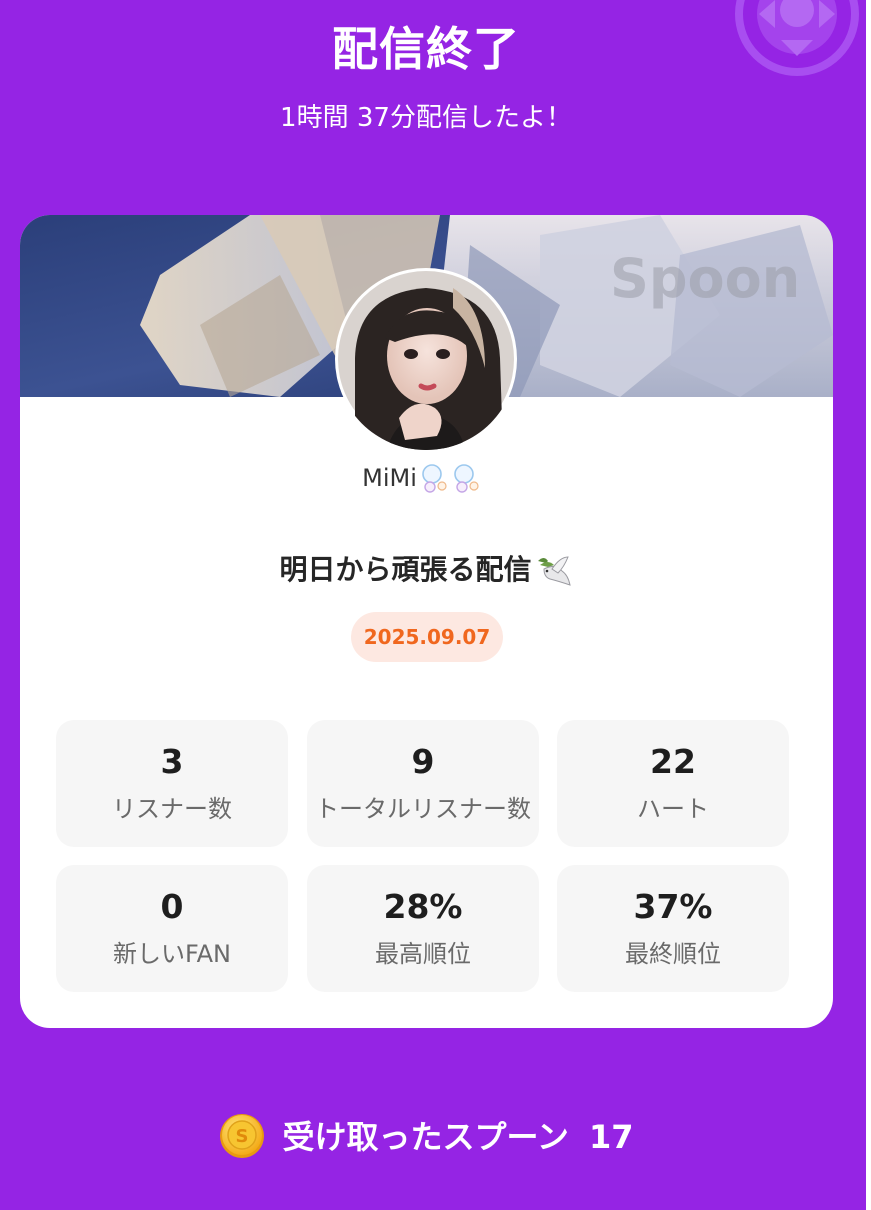 This screenshot has width=871, height=1210. Describe the element at coordinates (868, 605) in the screenshot. I see `screen-edge` at that location.